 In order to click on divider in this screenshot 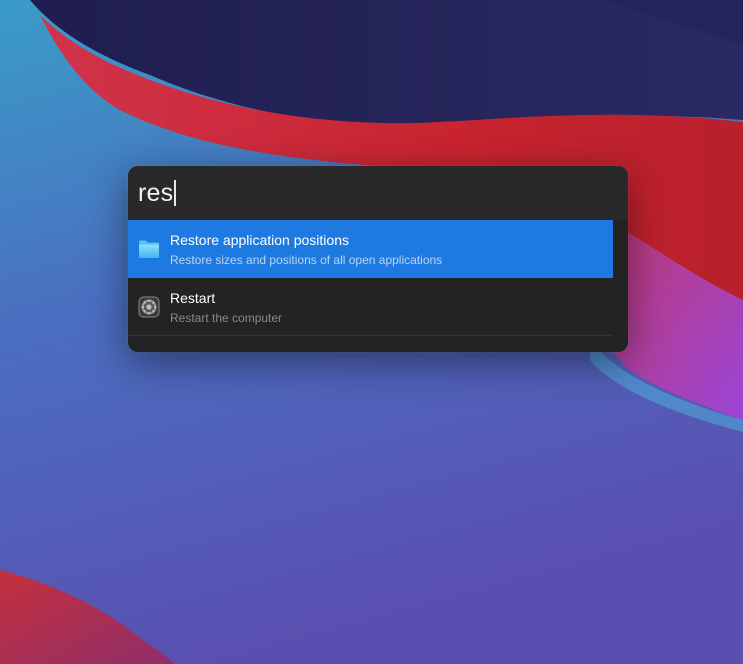, I will do `click(378, 335)`.